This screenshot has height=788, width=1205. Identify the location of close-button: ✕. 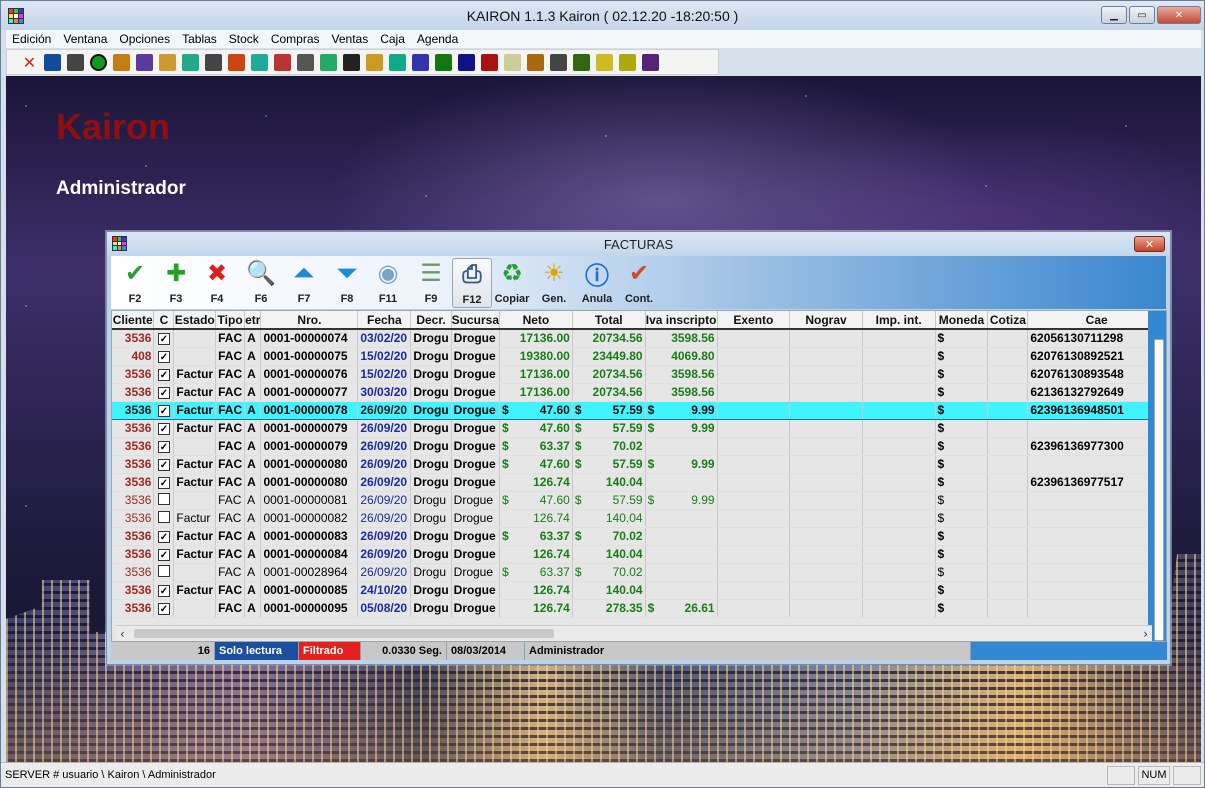
(1179, 15).